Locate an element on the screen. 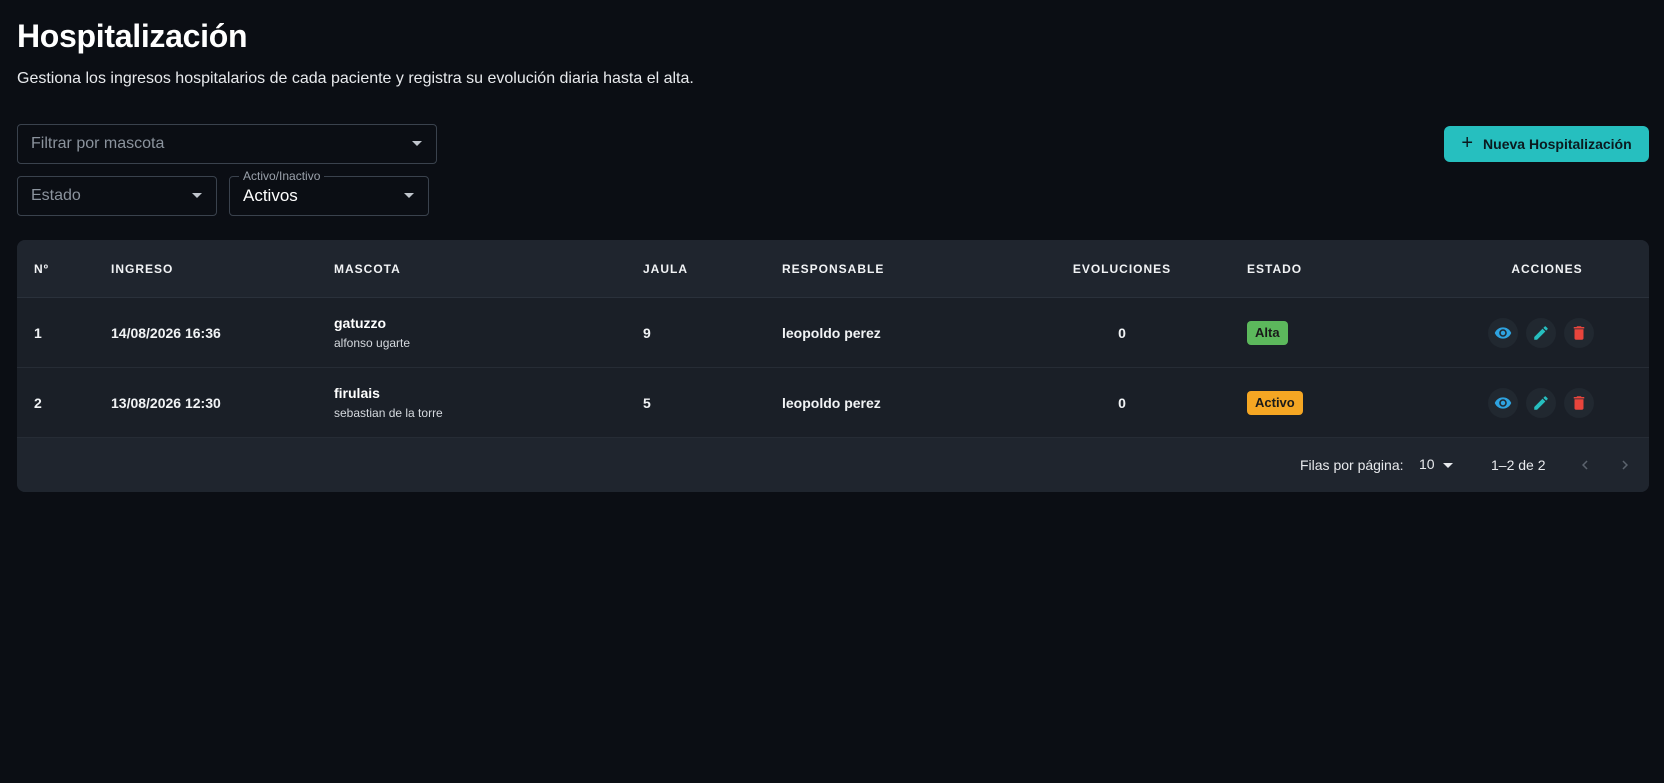  estado-filter-placeholder: Estado is located at coordinates (56, 195).